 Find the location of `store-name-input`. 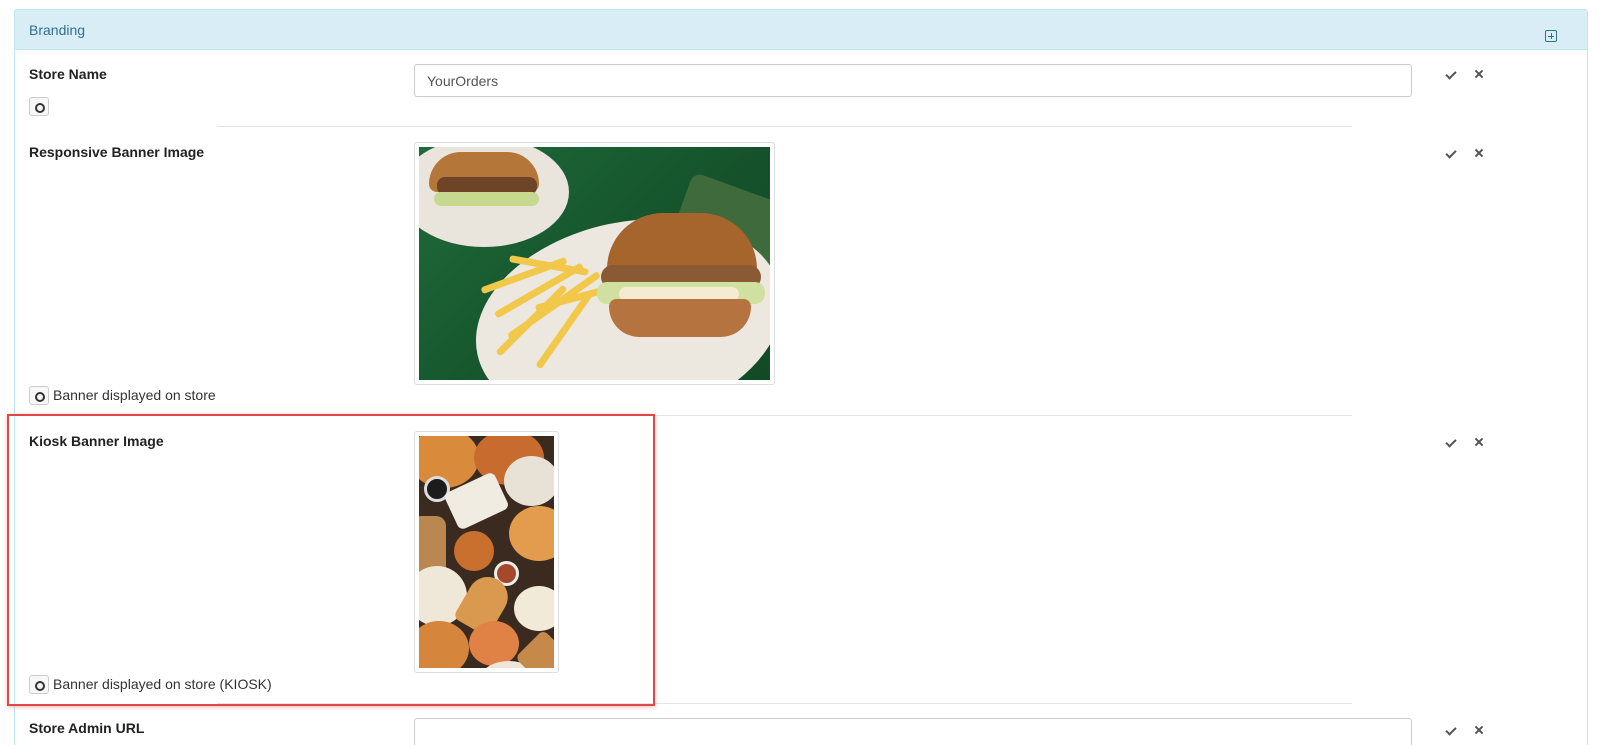

store-name-input is located at coordinates (913, 80).